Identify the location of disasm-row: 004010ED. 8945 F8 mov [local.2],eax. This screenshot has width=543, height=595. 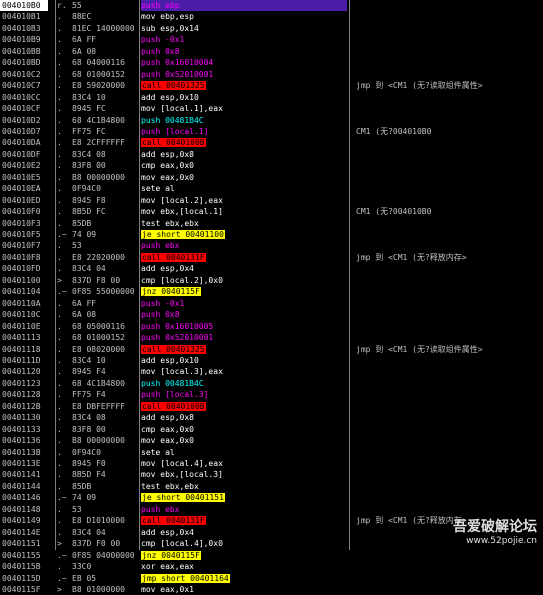
(271, 200).